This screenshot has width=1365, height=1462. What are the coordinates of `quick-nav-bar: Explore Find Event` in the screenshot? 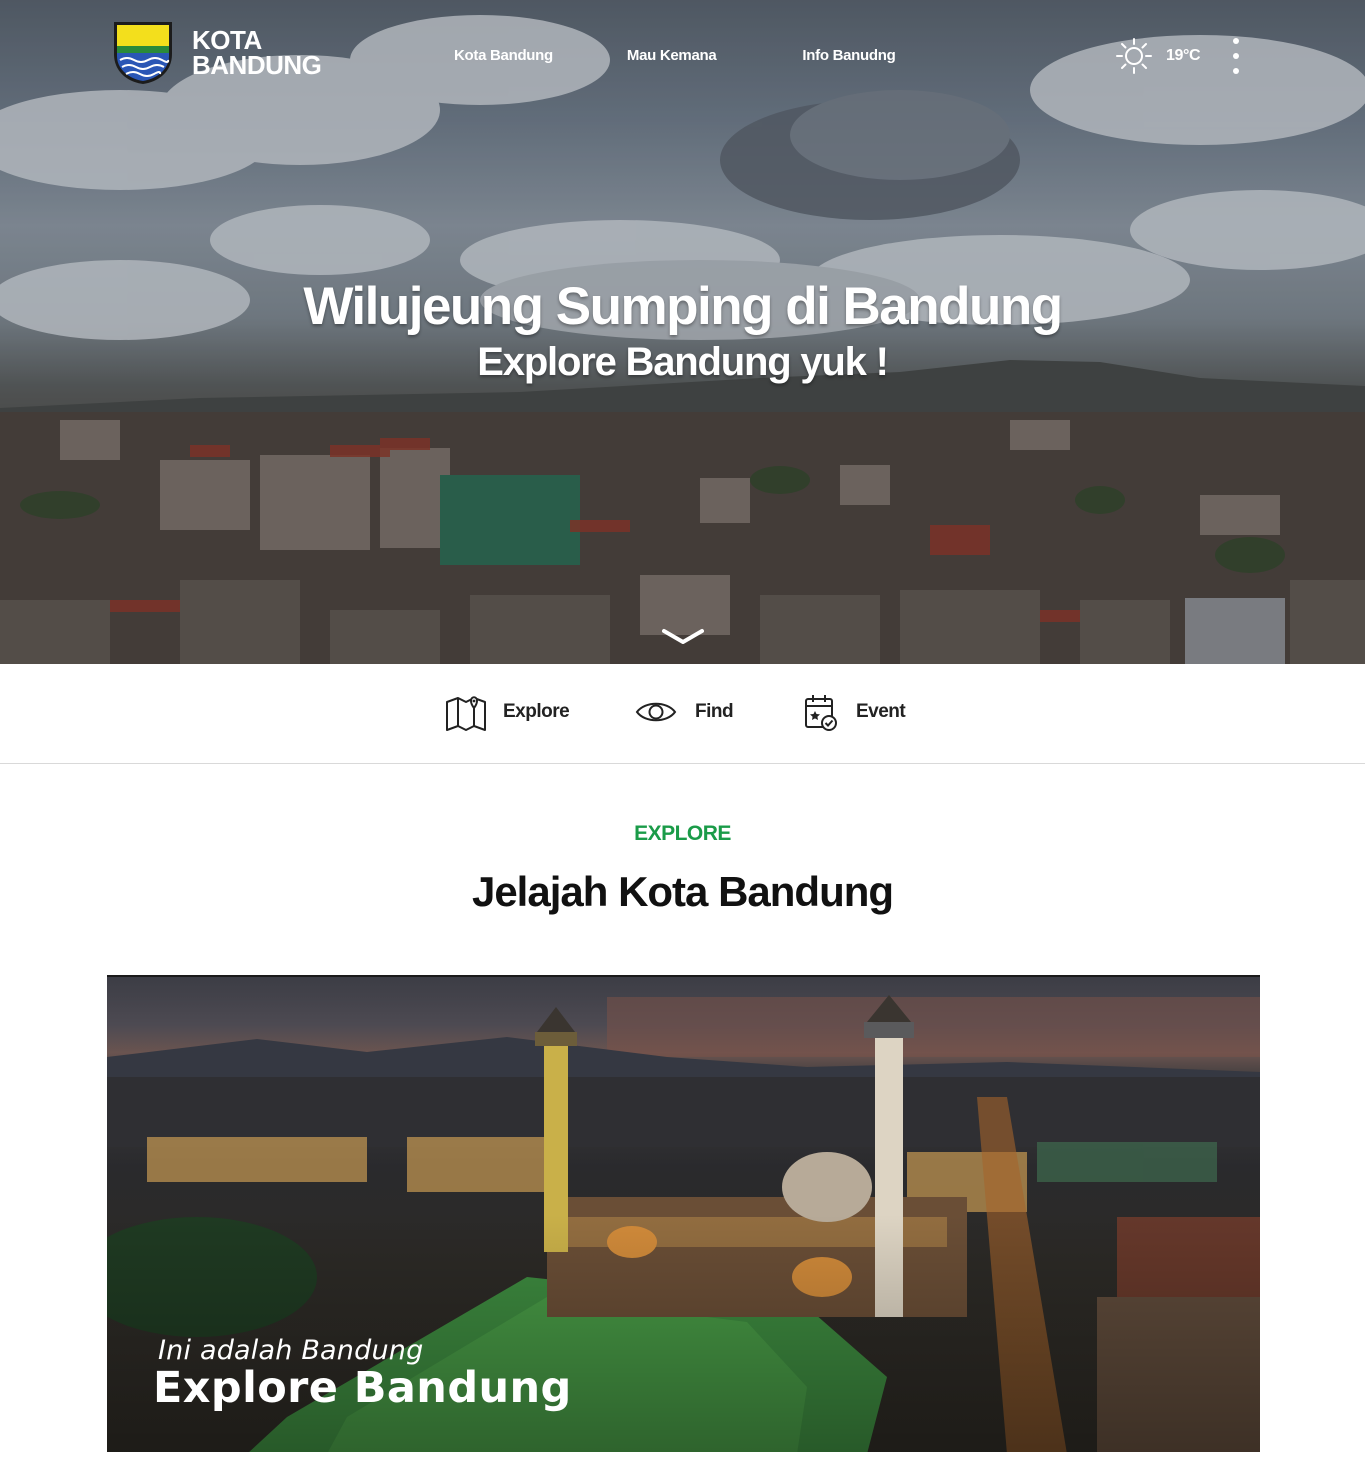 It's located at (682, 714).